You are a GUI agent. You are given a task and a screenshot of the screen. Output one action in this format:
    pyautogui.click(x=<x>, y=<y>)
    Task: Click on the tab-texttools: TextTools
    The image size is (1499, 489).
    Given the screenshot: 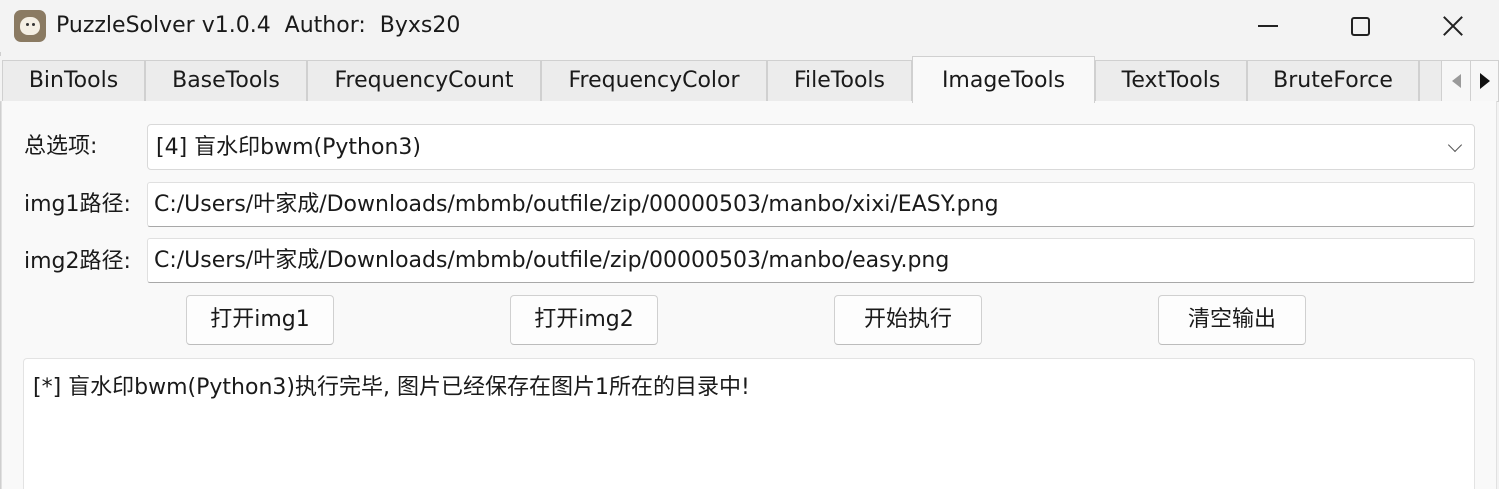 What is the action you would take?
    pyautogui.click(x=1171, y=81)
    